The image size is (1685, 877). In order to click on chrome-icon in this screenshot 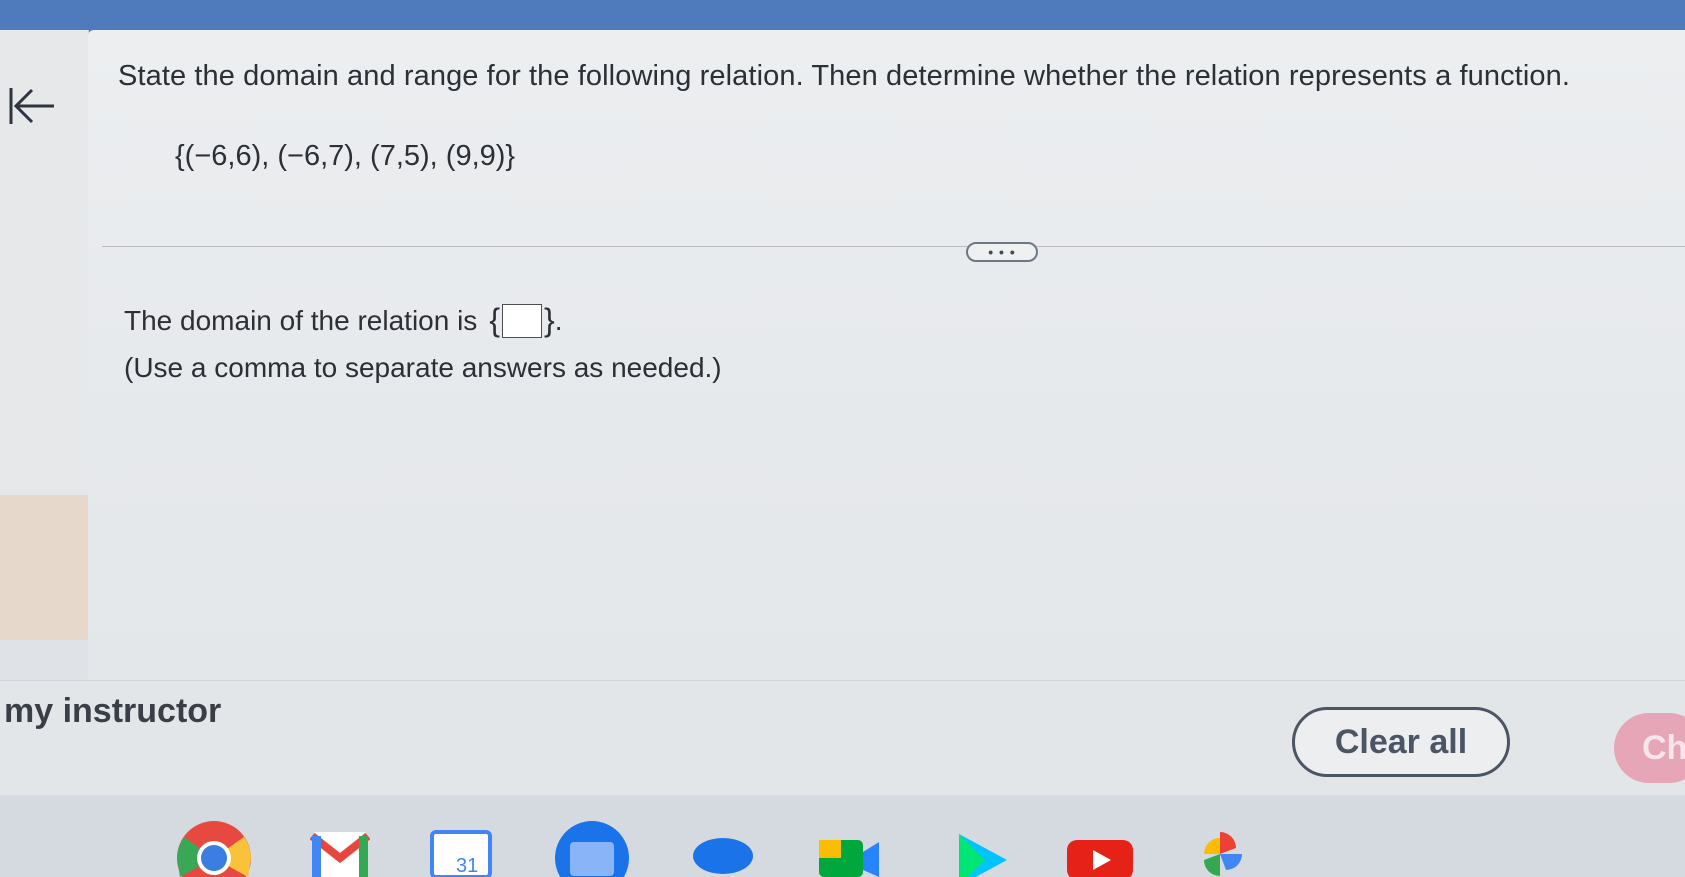, I will do `click(214, 848)`.